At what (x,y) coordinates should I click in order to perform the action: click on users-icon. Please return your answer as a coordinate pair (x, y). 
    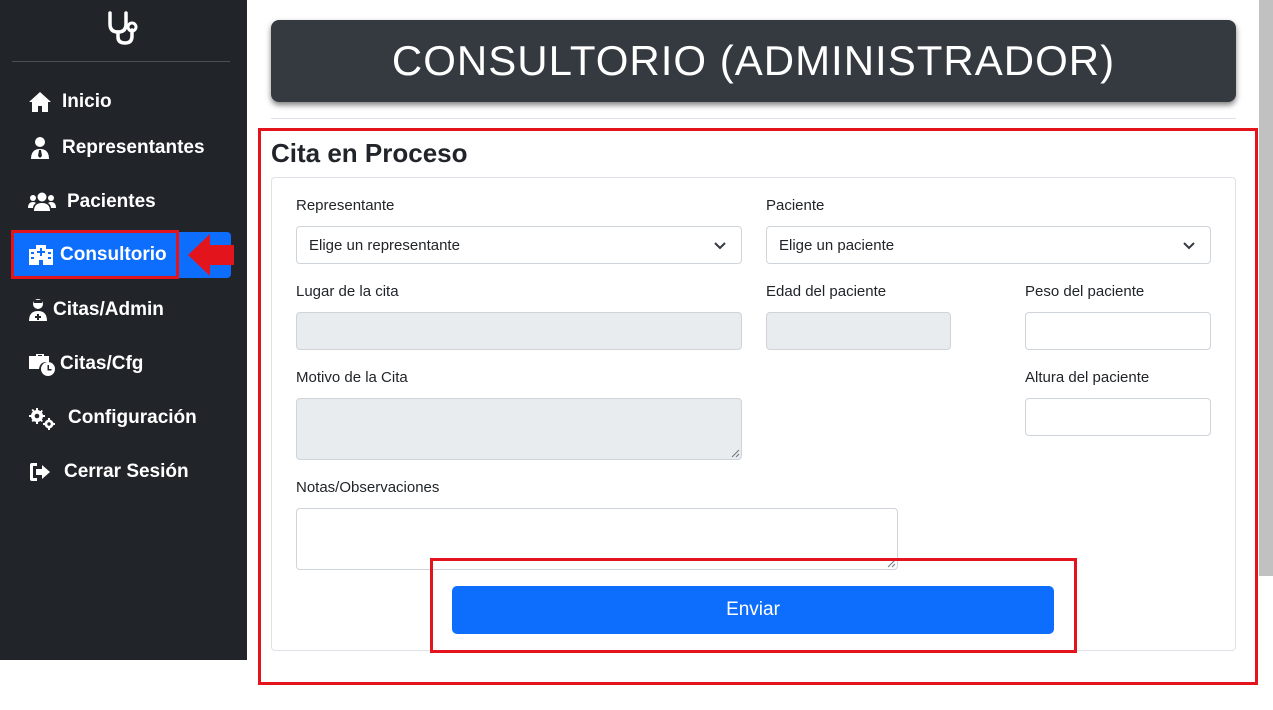
    Looking at the image, I should click on (42, 201).